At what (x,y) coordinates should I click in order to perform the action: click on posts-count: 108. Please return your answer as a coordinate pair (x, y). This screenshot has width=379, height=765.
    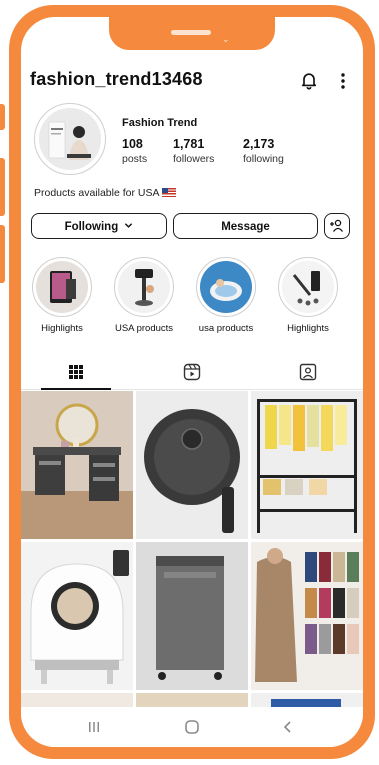
    Looking at the image, I should click on (132, 144).